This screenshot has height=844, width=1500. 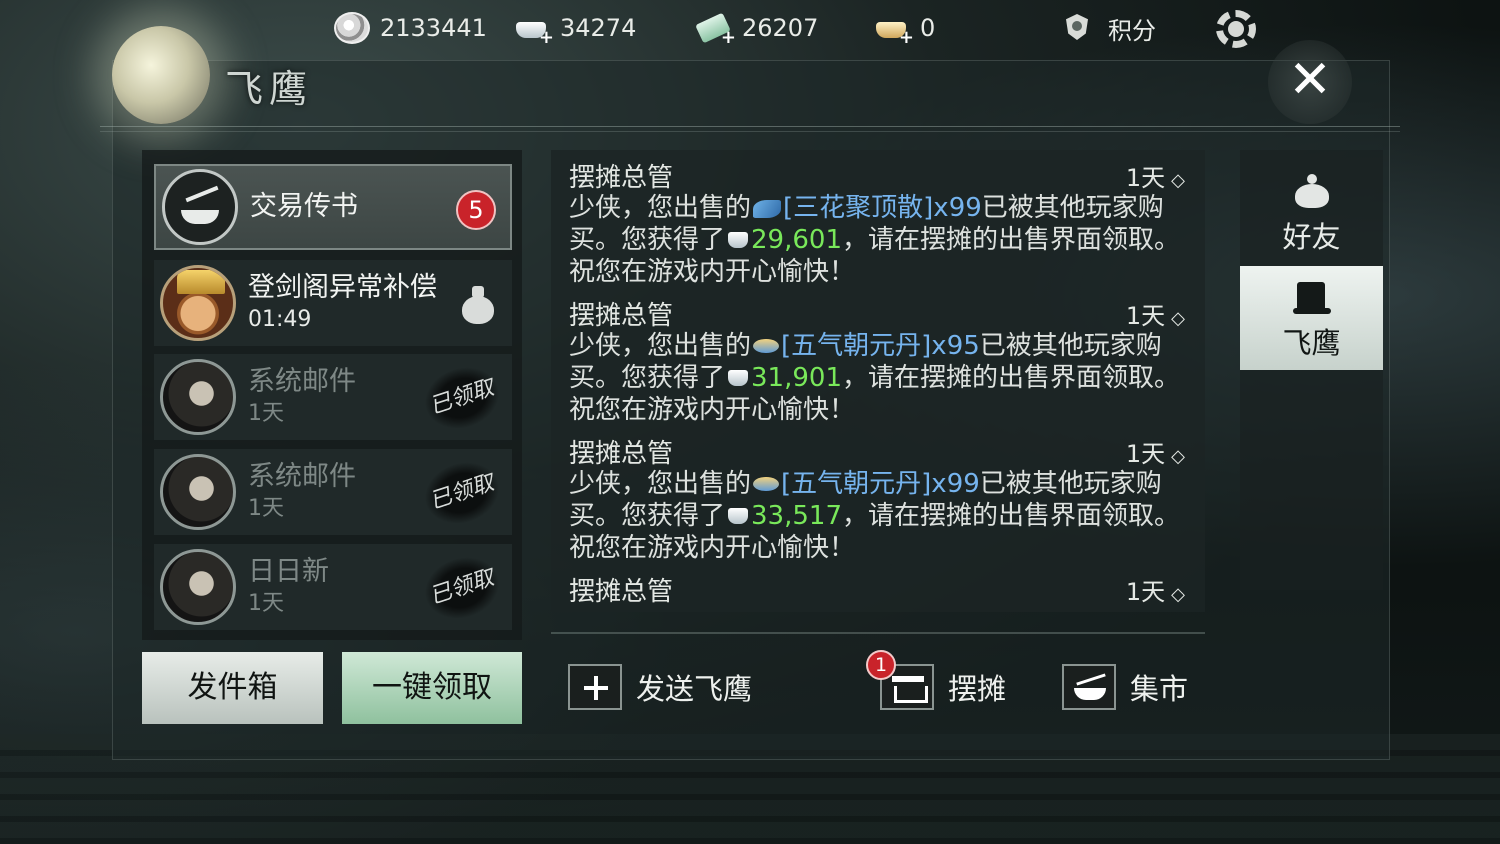 I want to click on currency-ticket: 26207, so click(x=757, y=29).